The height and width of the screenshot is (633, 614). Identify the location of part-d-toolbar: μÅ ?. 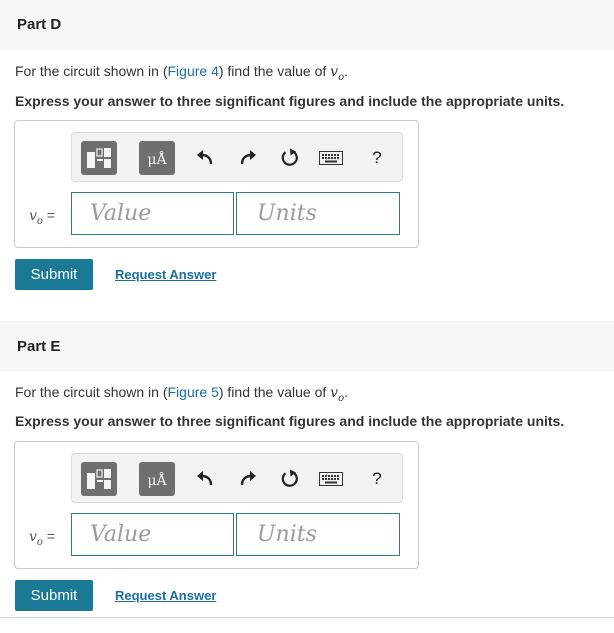
(237, 157).